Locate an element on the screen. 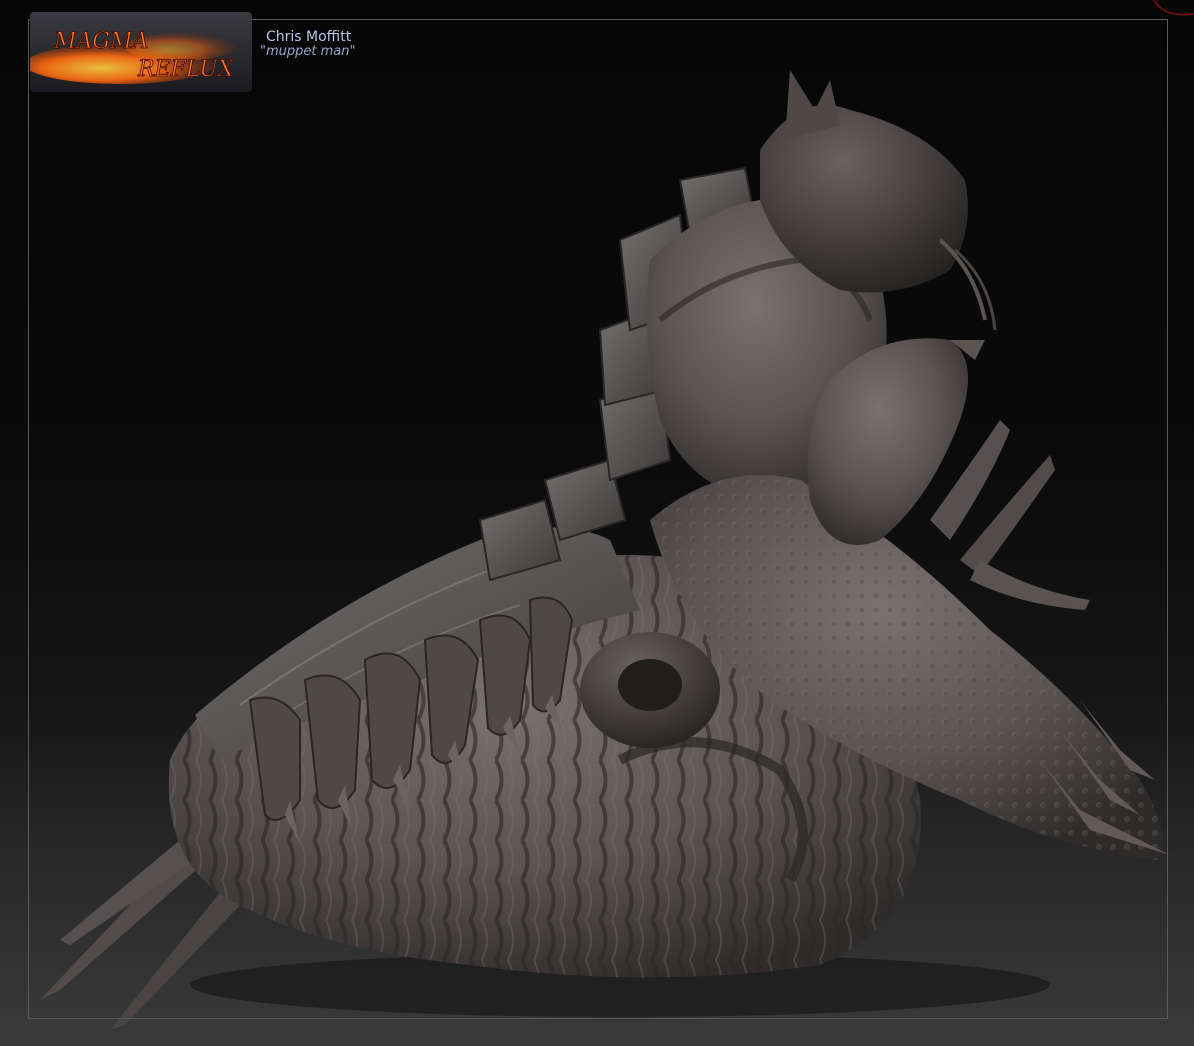 This screenshot has width=1194, height=1046. magma-reflux-logo: MAGMA REFLUX is located at coordinates (141, 52).